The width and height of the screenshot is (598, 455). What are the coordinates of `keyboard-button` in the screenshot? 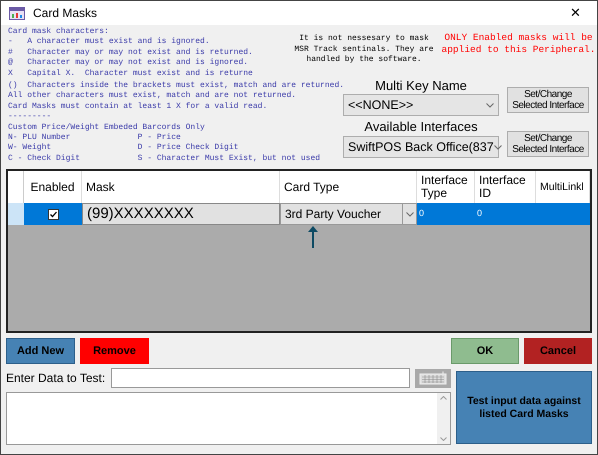 It's located at (433, 378).